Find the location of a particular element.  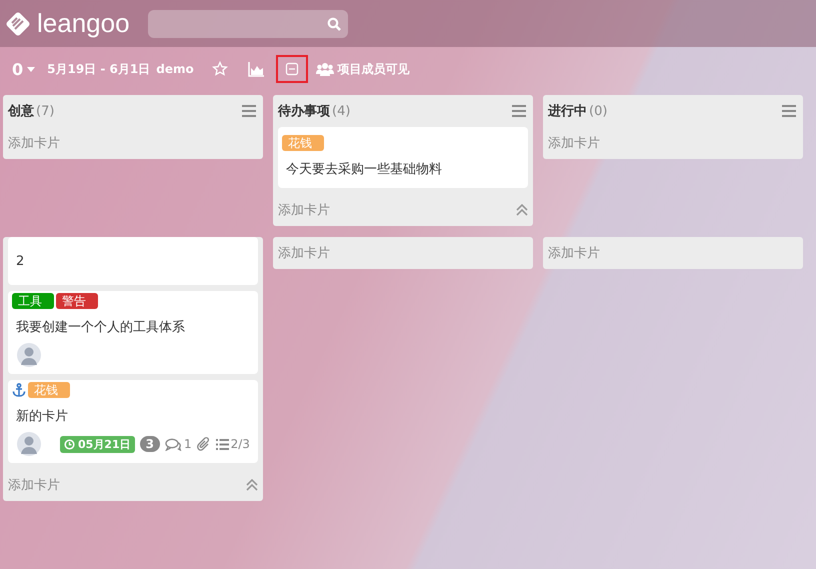

collapse-icon is located at coordinates (292, 69).